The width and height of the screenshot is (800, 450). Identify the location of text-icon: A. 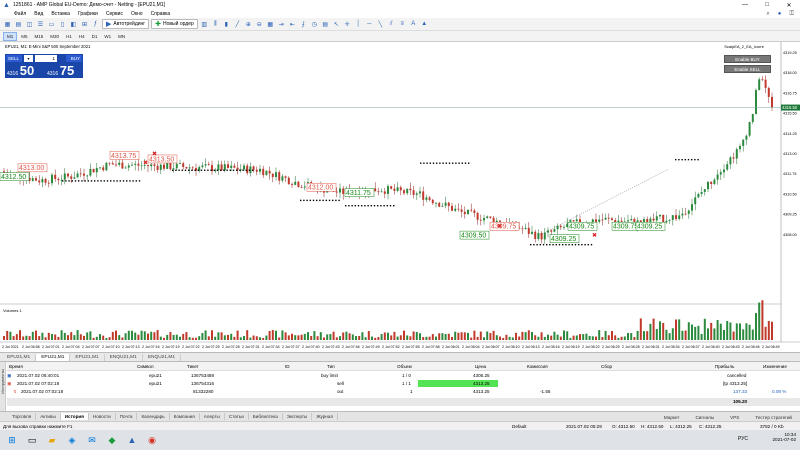
(413, 24).